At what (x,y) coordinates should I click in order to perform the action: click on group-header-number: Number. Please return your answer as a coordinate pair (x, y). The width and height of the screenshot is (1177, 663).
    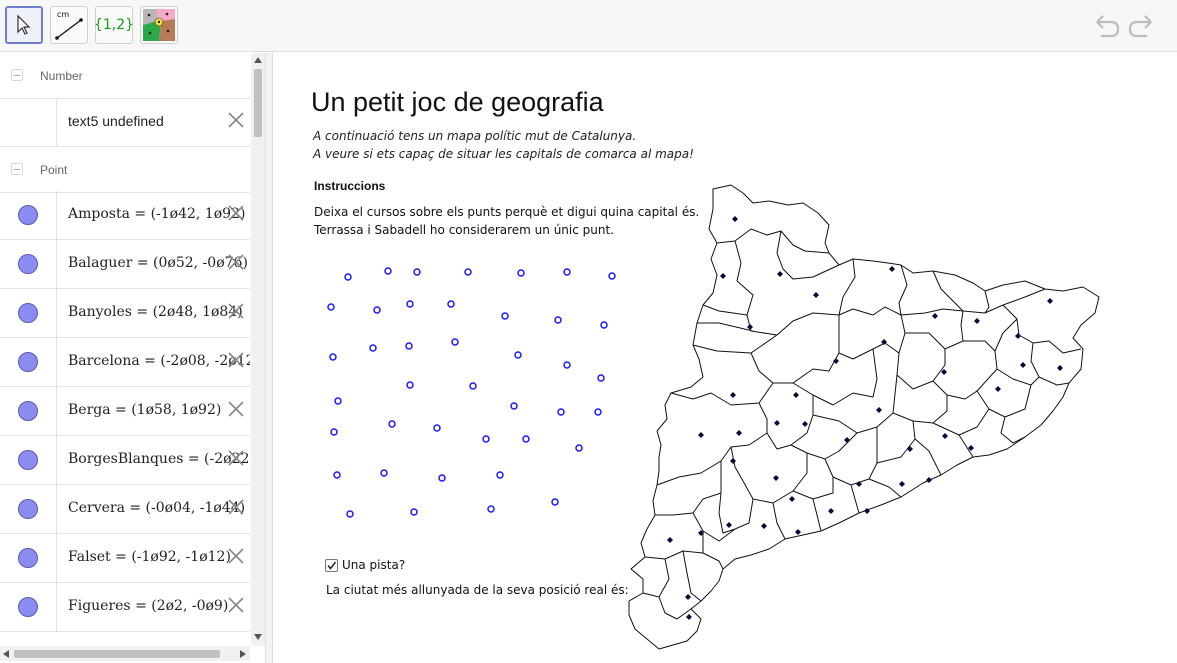
    Looking at the image, I should click on (125, 76).